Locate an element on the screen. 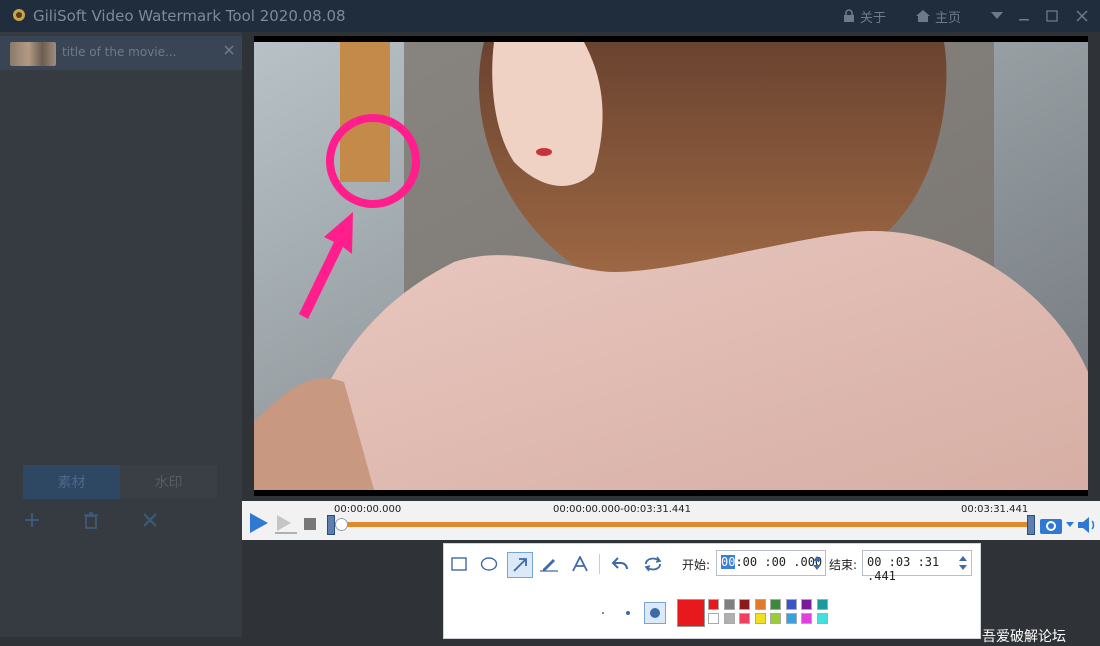 The width and height of the screenshot is (1100, 646). ellipse-tool is located at coordinates (489, 564).